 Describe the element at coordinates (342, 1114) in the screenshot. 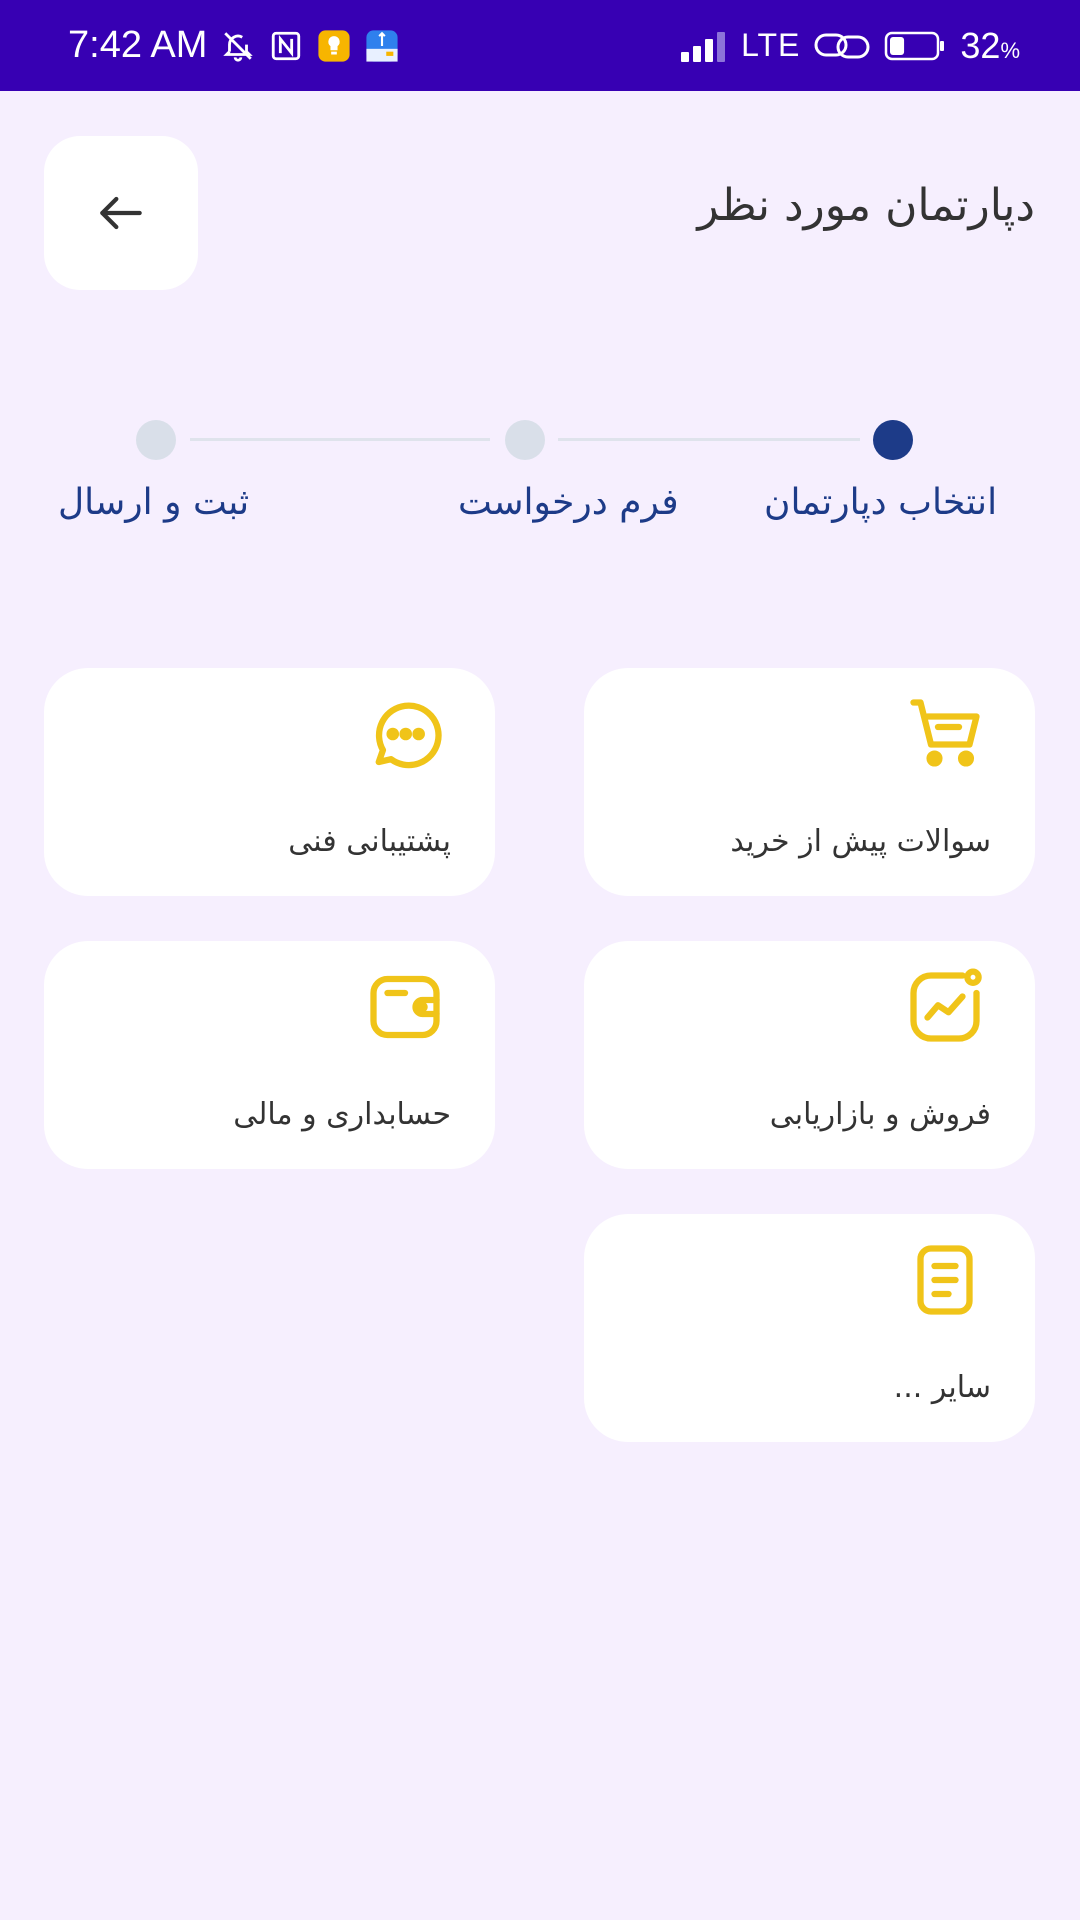

I see `department-label: حسابداری و مالی` at that location.